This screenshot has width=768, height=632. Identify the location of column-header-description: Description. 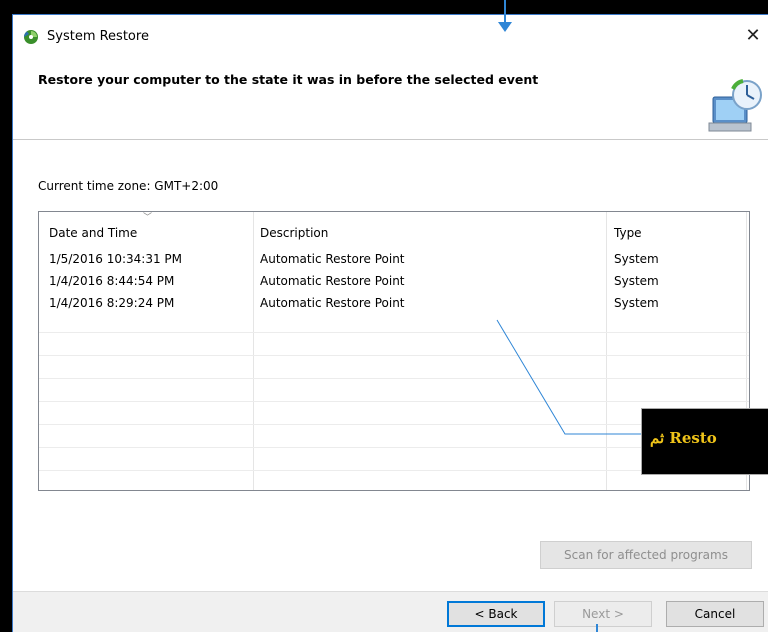
(294, 233).